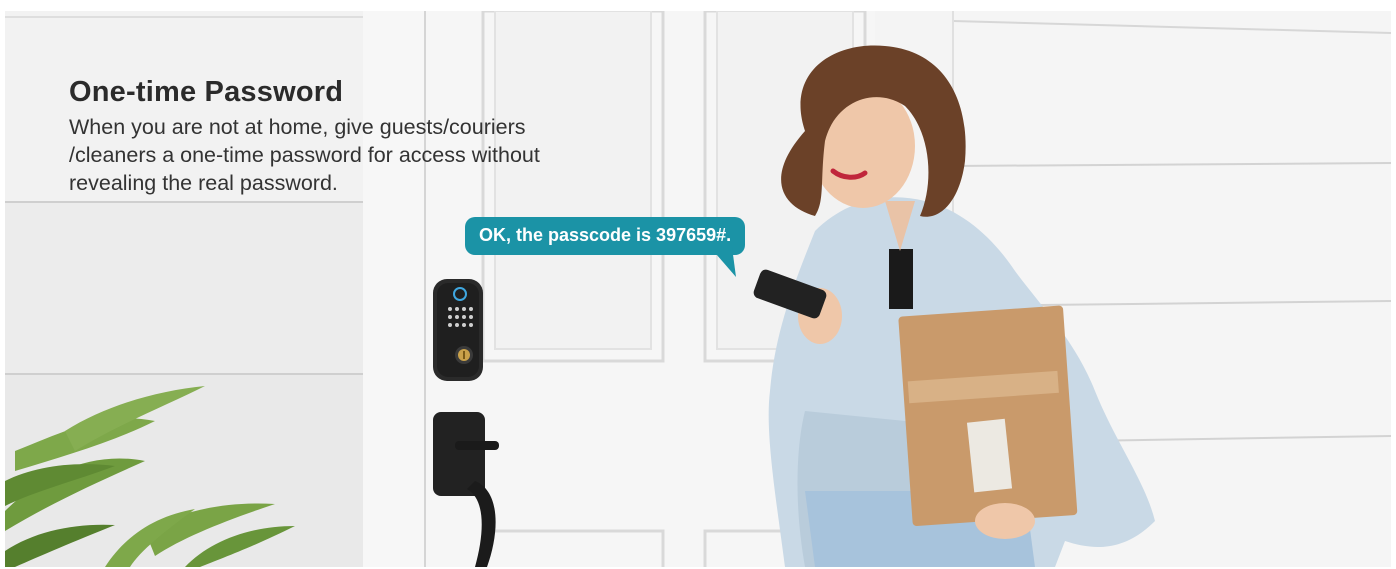  Describe the element at coordinates (988, 416) in the screenshot. I see `cardboard-package` at that location.